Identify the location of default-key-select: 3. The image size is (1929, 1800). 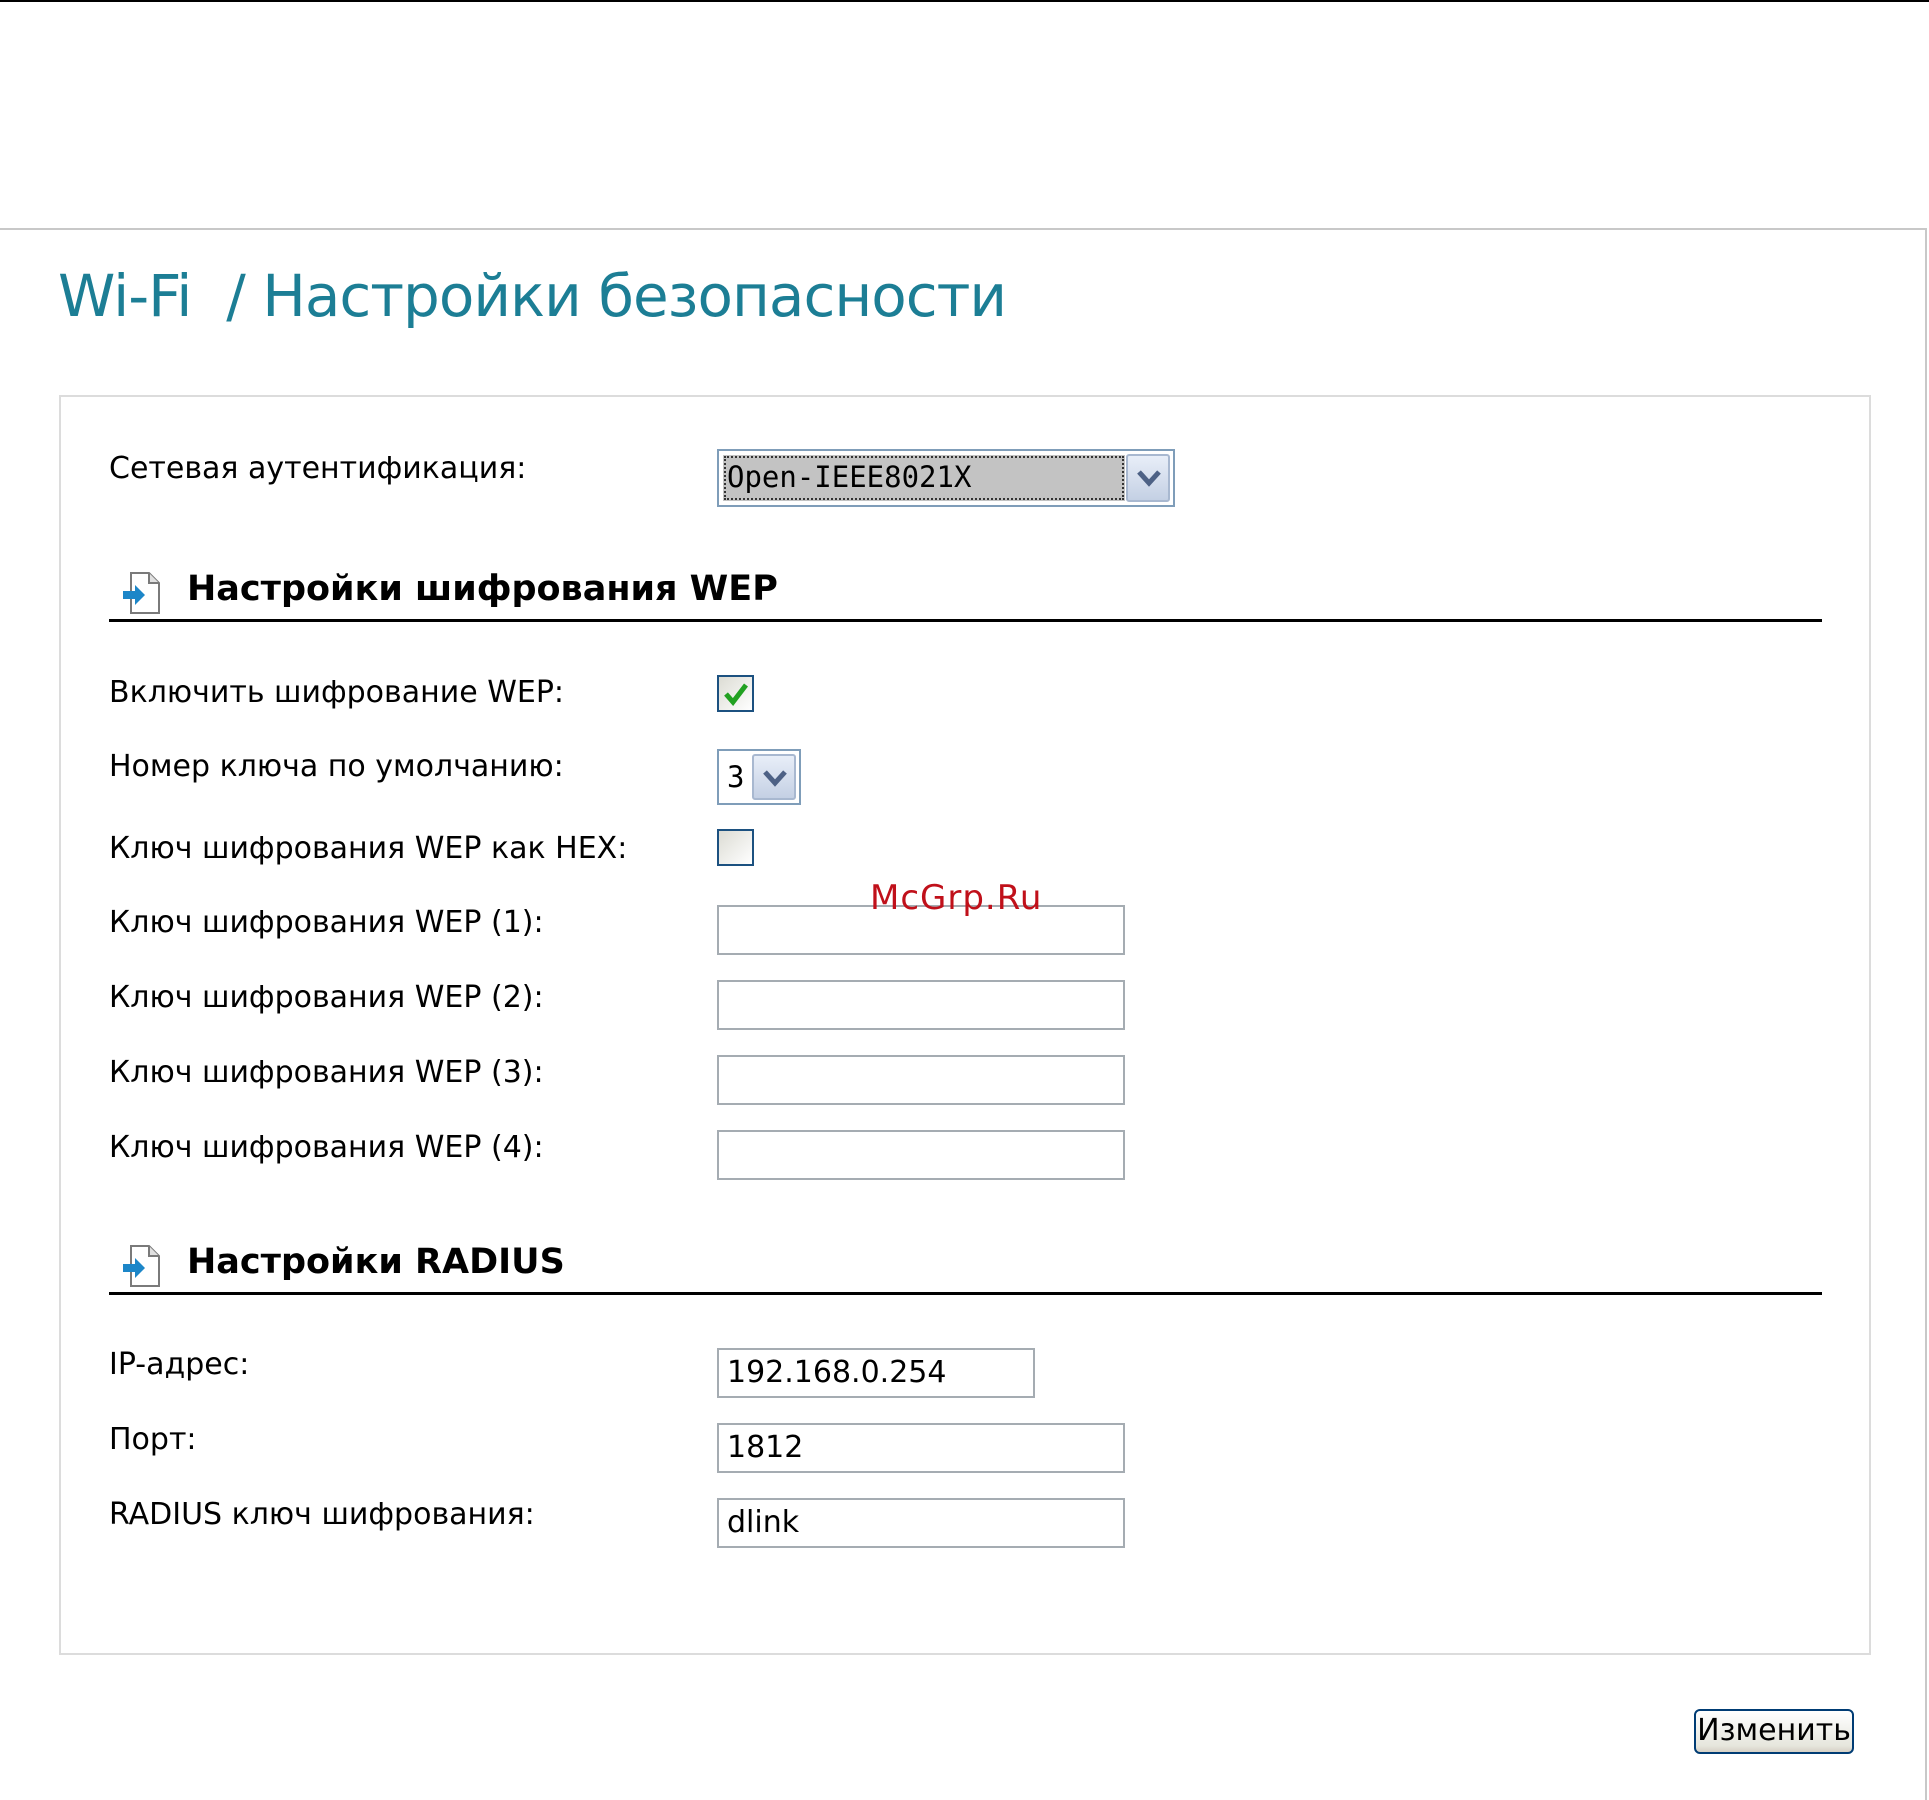
(759, 777).